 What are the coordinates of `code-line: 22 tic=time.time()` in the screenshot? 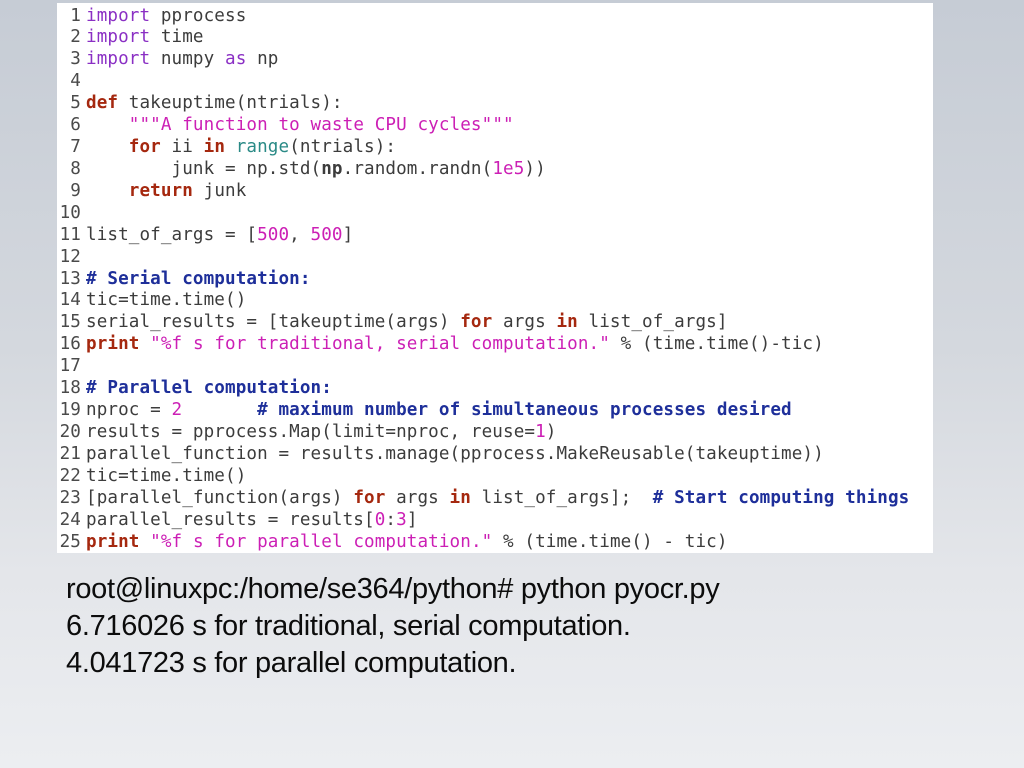 It's located at (152, 476).